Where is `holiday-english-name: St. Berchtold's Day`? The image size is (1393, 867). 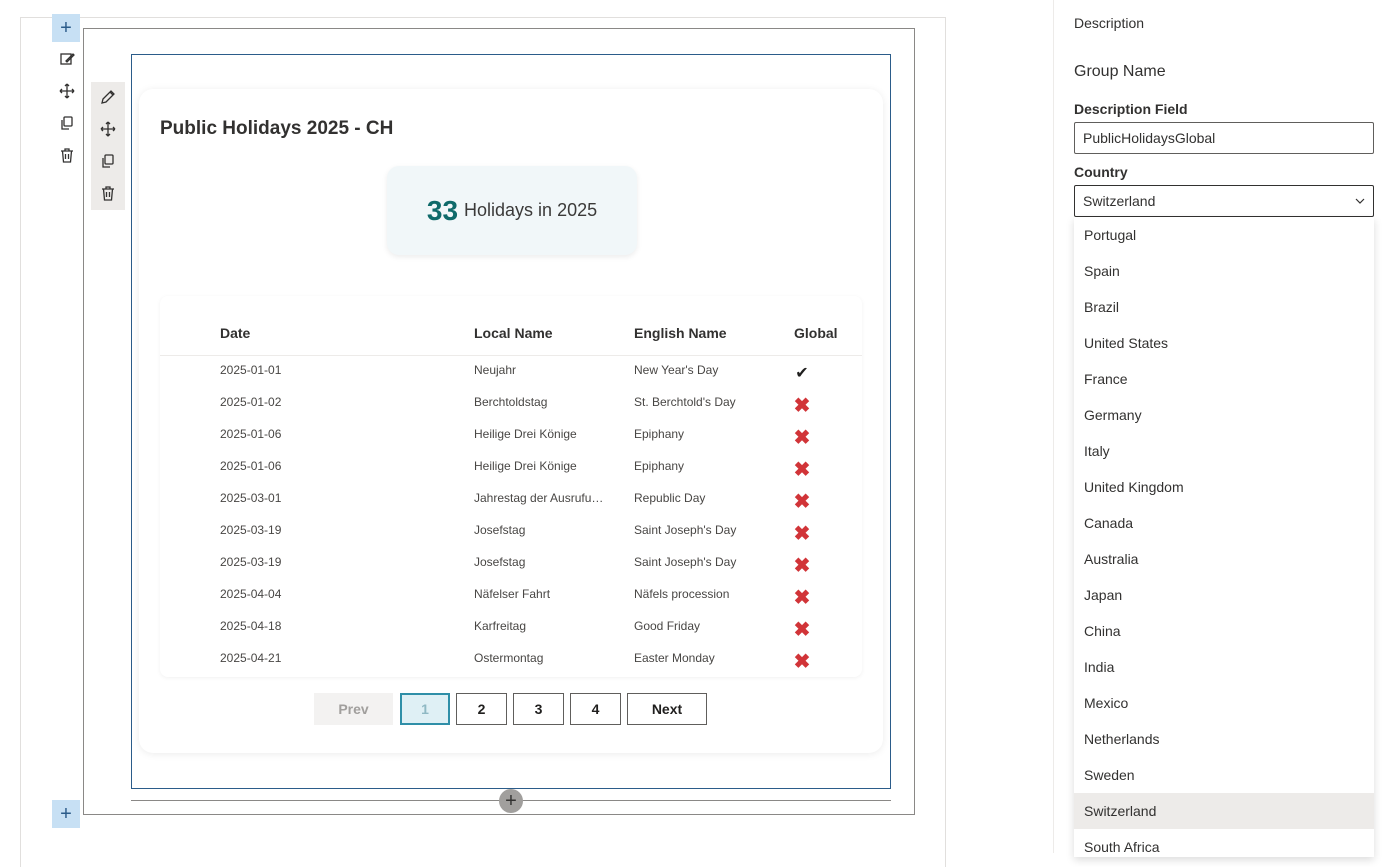 holiday-english-name: St. Berchtold's Day is located at coordinates (685, 402).